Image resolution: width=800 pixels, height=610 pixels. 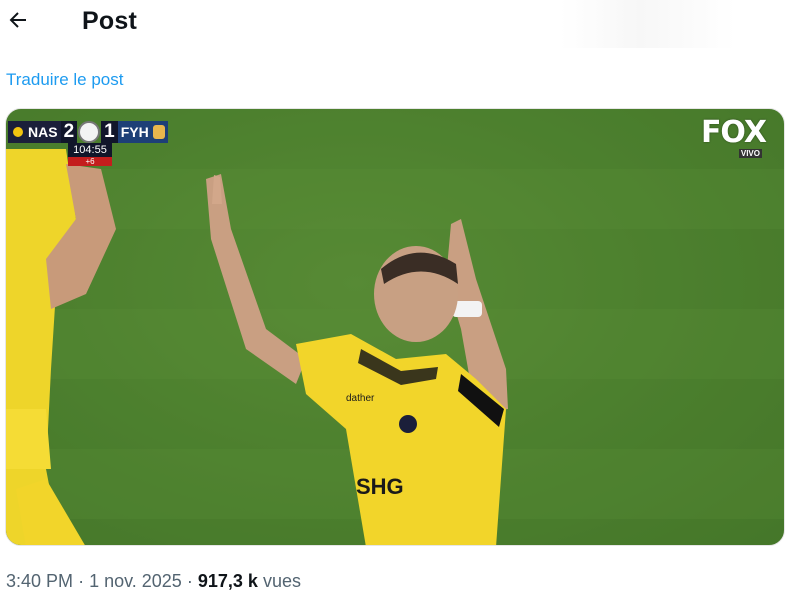 I want to click on views-label: vues, so click(x=281, y=581).